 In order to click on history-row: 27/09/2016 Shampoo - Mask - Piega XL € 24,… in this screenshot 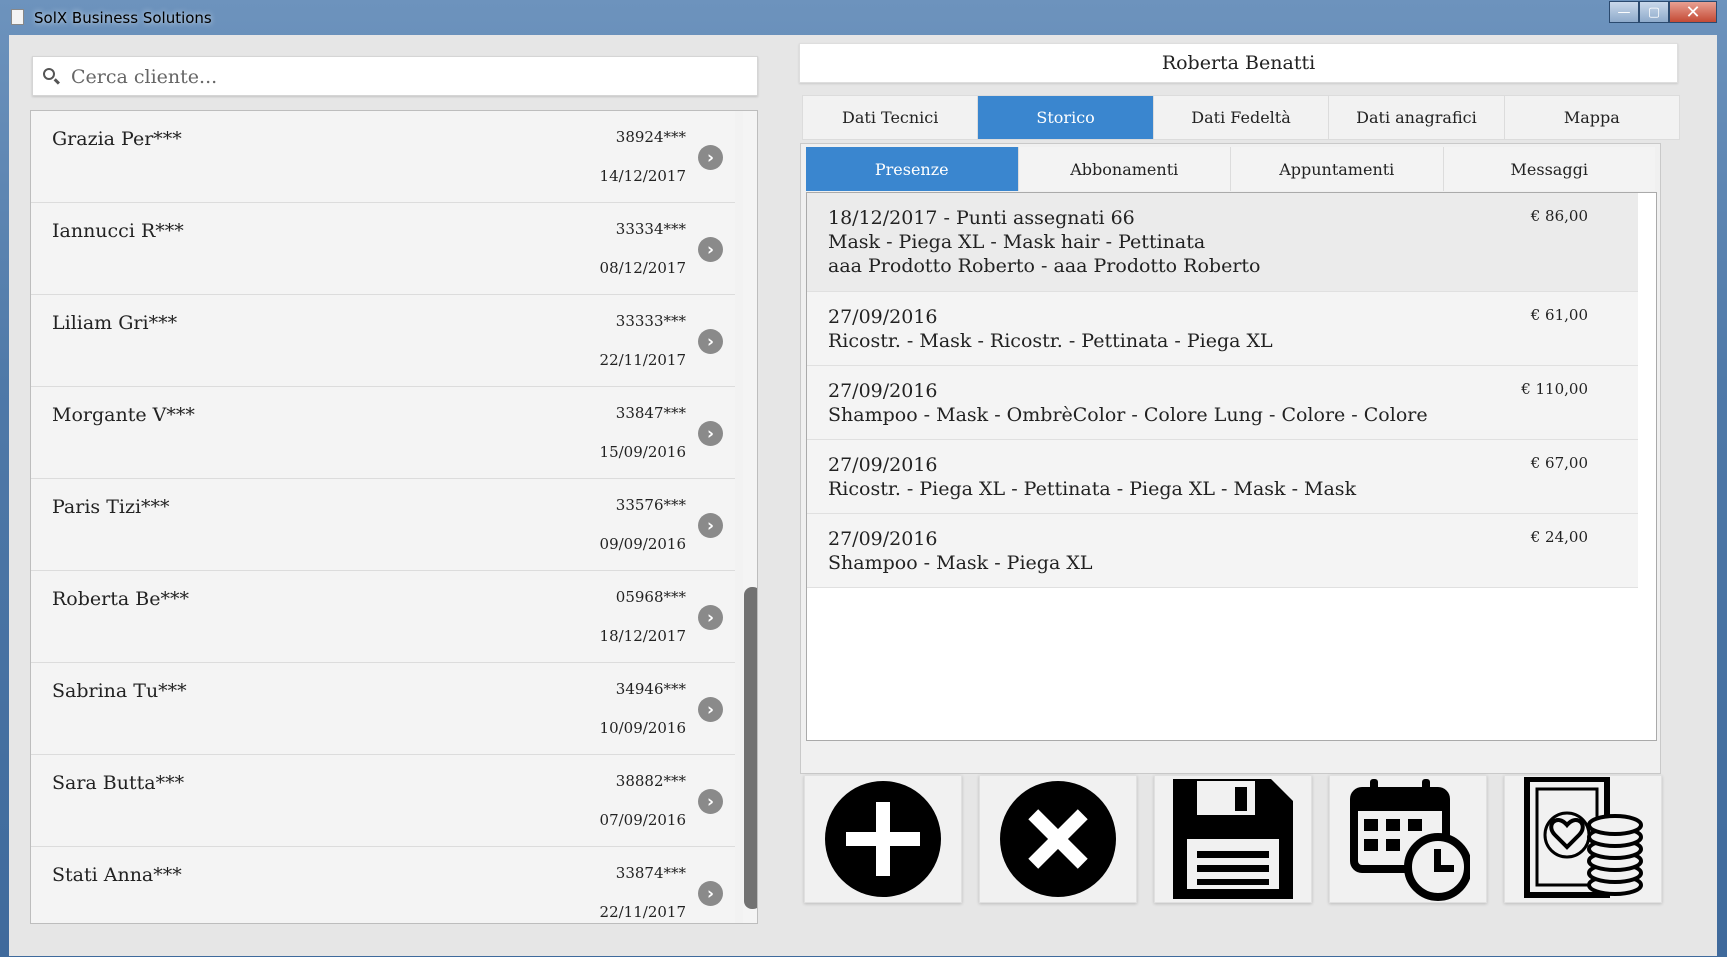, I will do `click(1222, 551)`.